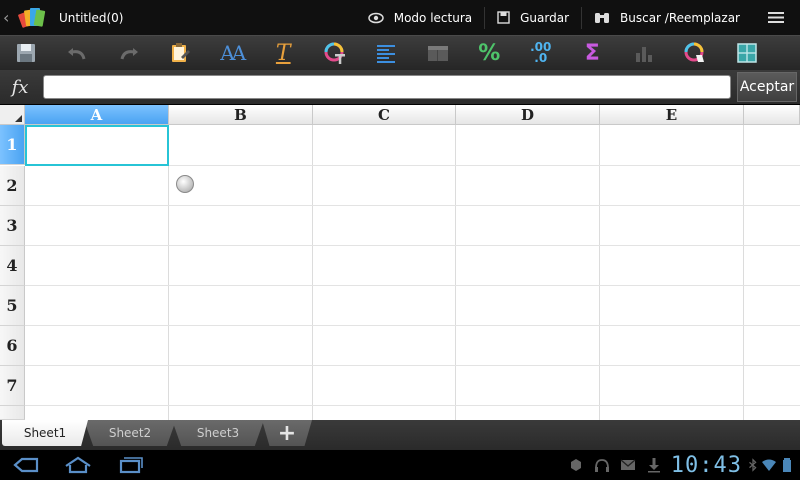 This screenshot has height=480, width=800. I want to click on column-header-a: A, so click(97, 115).